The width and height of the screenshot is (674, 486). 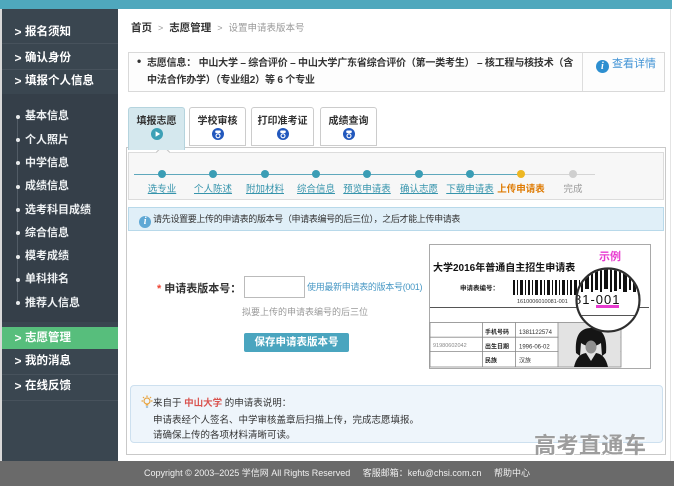 What do you see at coordinates (542, 302) in the screenshot?
I see `svg-text: 1610006010081-001` at bounding box center [542, 302].